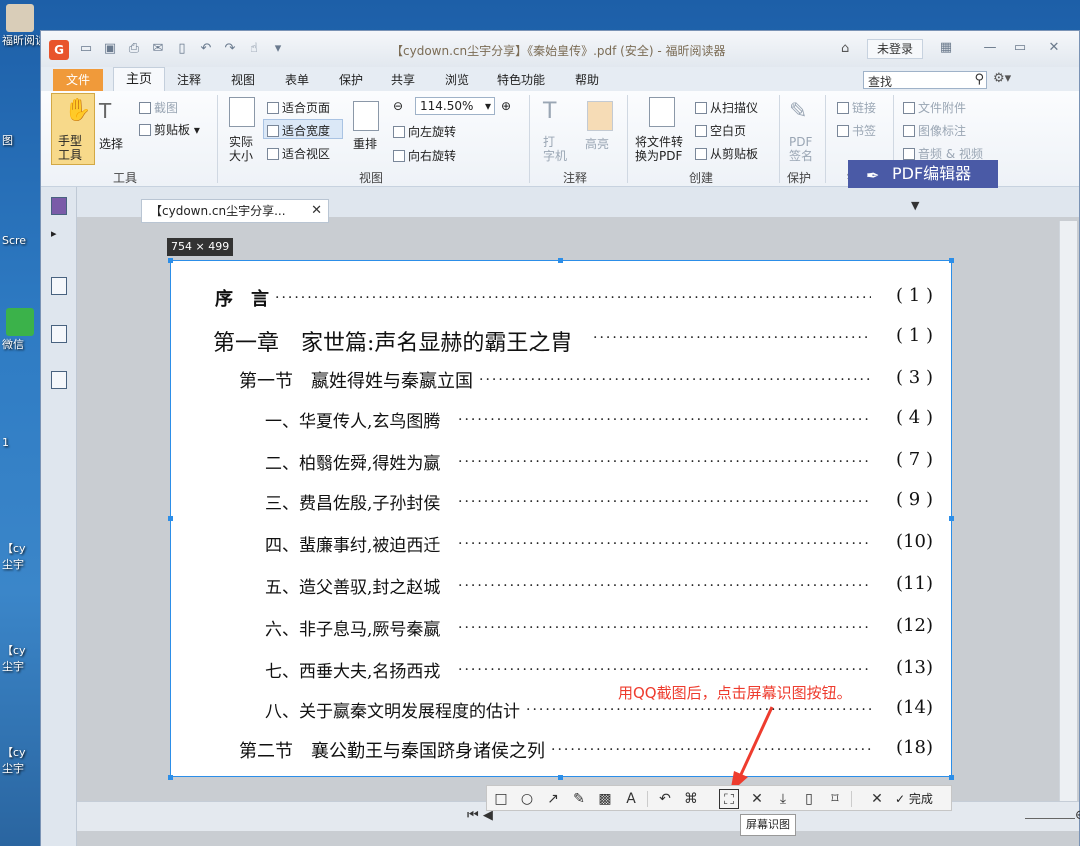  What do you see at coordinates (895, 49) in the screenshot?
I see `login-button: 未登录` at bounding box center [895, 49].